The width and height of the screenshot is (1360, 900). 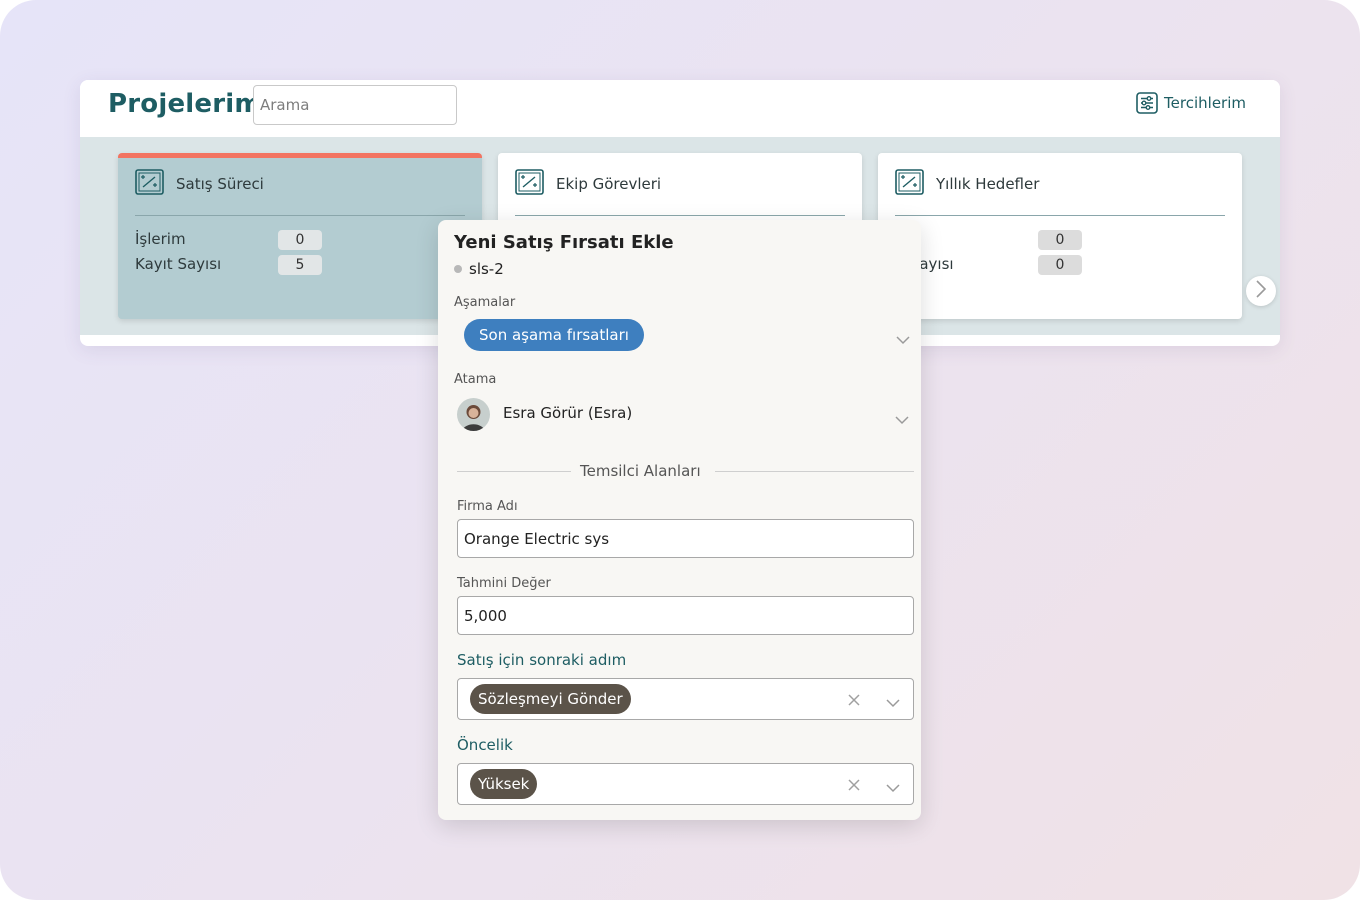 What do you see at coordinates (685, 538) in the screenshot?
I see `company-name-input` at bounding box center [685, 538].